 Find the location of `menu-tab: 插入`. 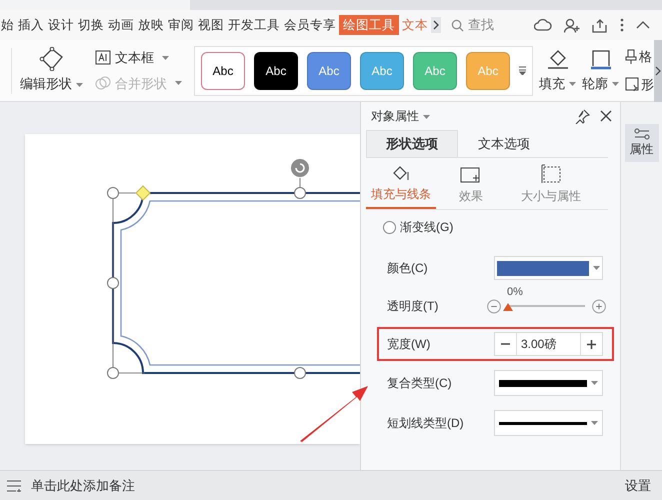

menu-tab: 插入 is located at coordinates (31, 25).